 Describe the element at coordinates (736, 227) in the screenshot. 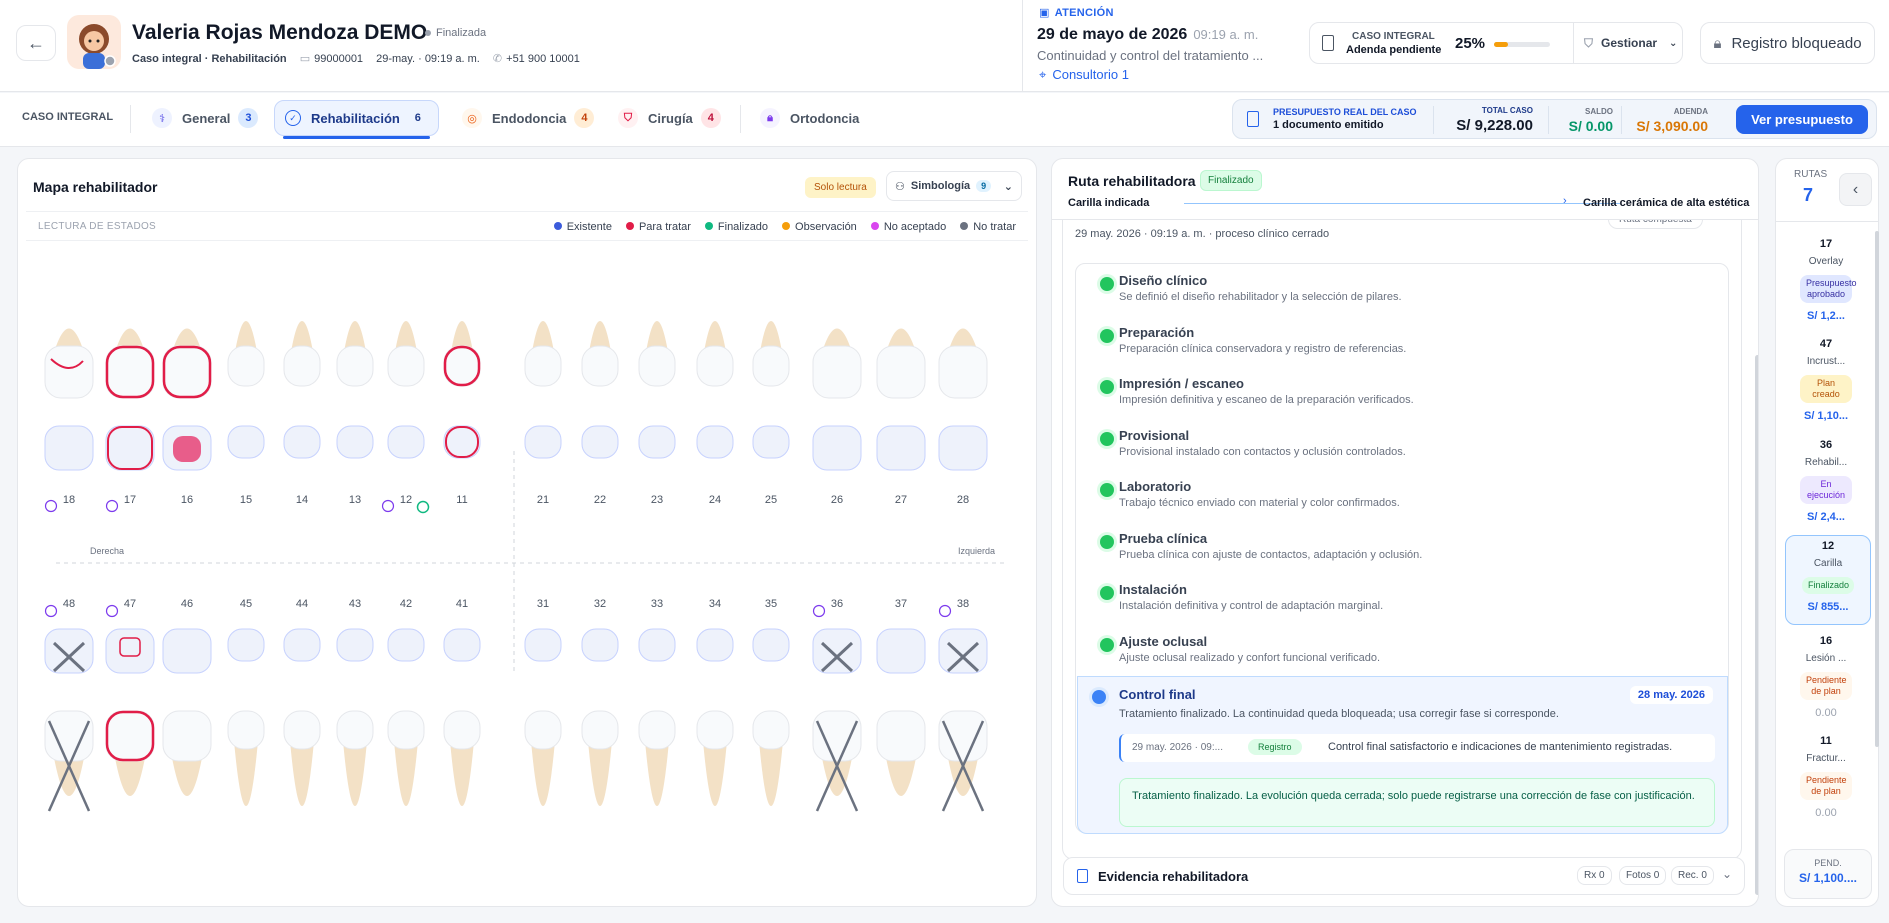

I see `legend-item: Finalizado` at that location.